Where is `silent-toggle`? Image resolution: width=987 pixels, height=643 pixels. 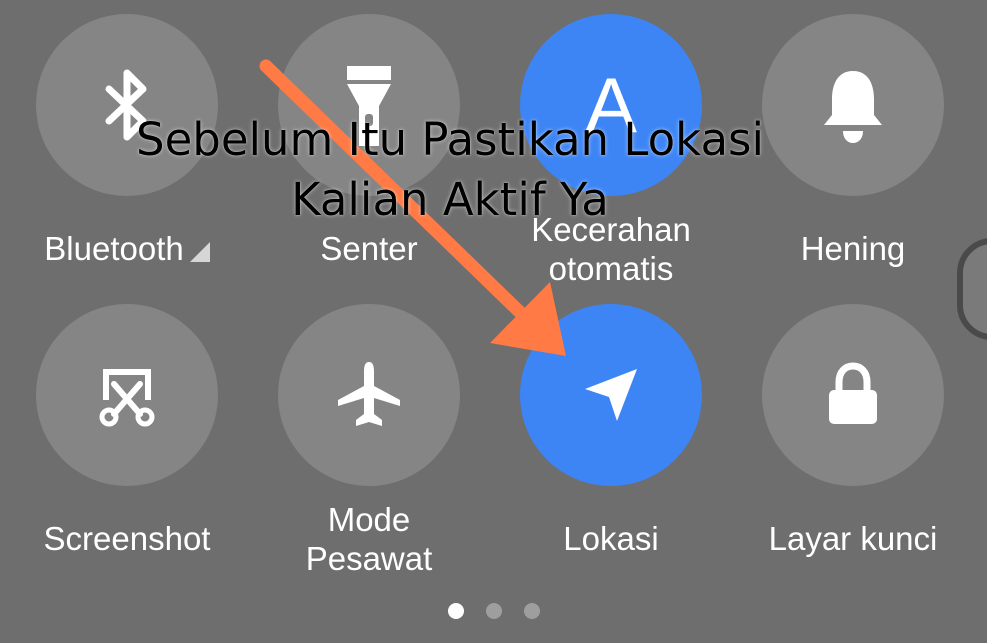
silent-toggle is located at coordinates (853, 105).